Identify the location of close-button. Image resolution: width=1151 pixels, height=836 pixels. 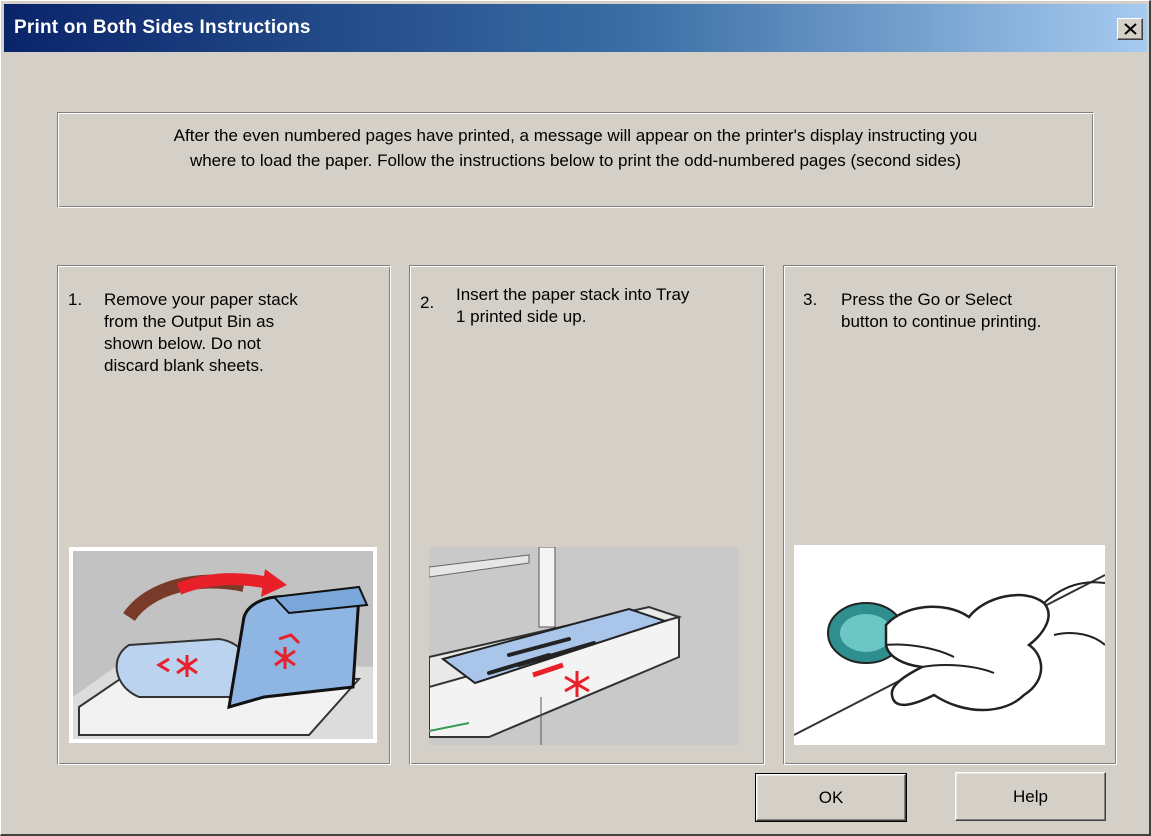
(1130, 29).